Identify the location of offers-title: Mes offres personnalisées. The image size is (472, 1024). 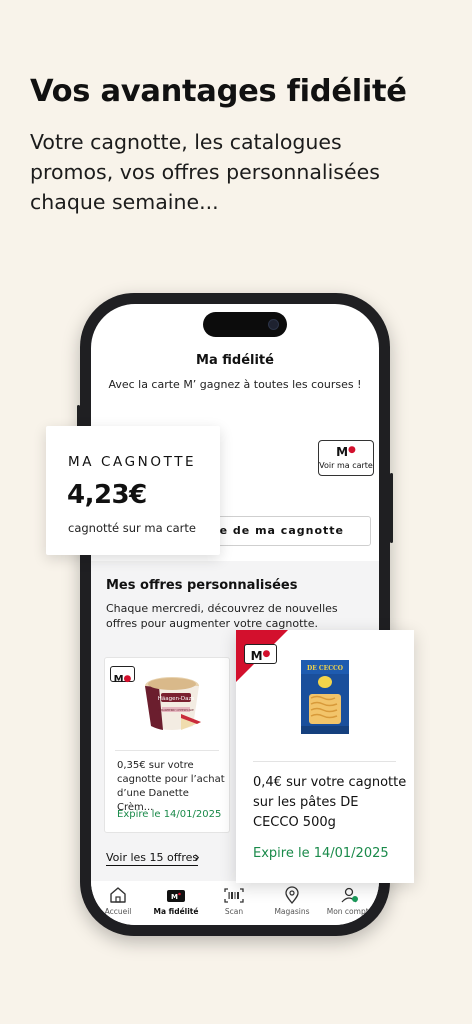
(202, 585).